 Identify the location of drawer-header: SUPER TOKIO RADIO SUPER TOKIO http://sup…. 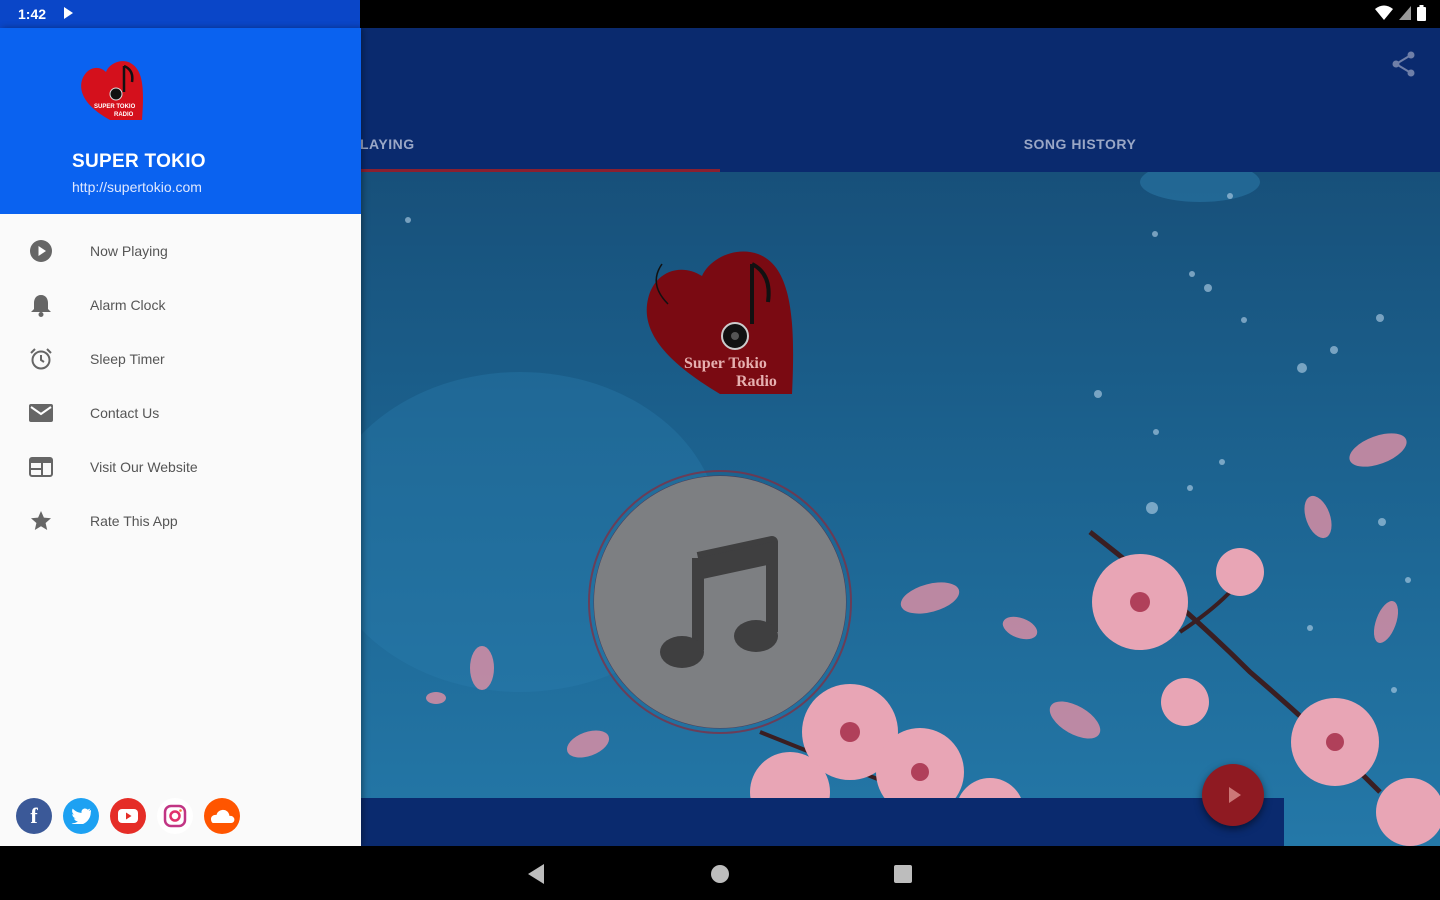
(180, 121).